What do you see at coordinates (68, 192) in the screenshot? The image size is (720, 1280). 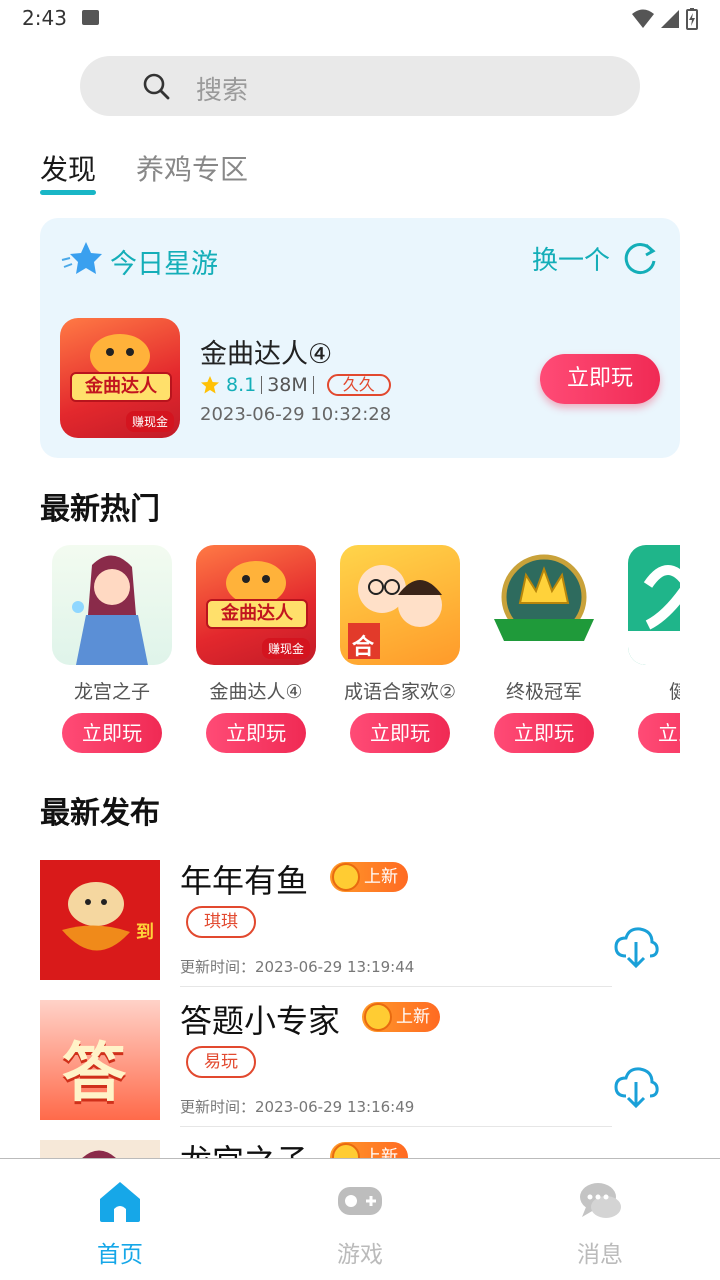 I see `active-tab-indicator` at bounding box center [68, 192].